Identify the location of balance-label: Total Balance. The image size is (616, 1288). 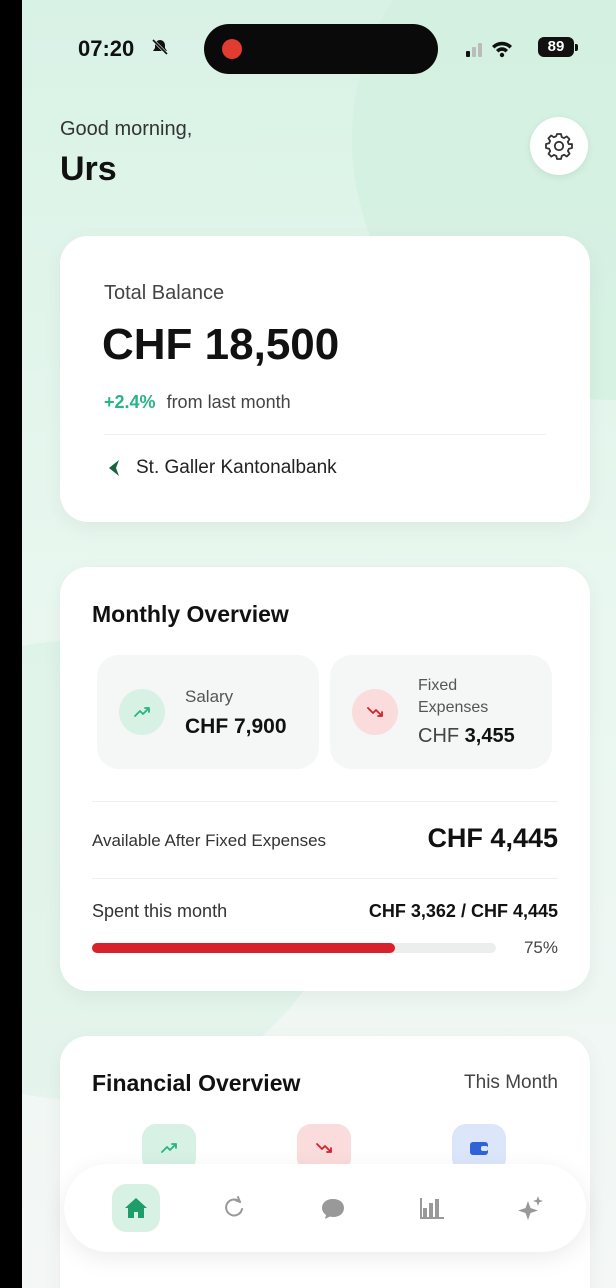
(164, 293).